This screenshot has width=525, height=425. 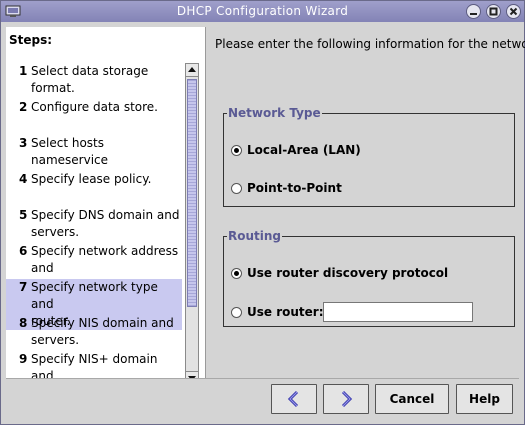 I want to click on window-title: DHCP Configuration Wizard, so click(x=262, y=11).